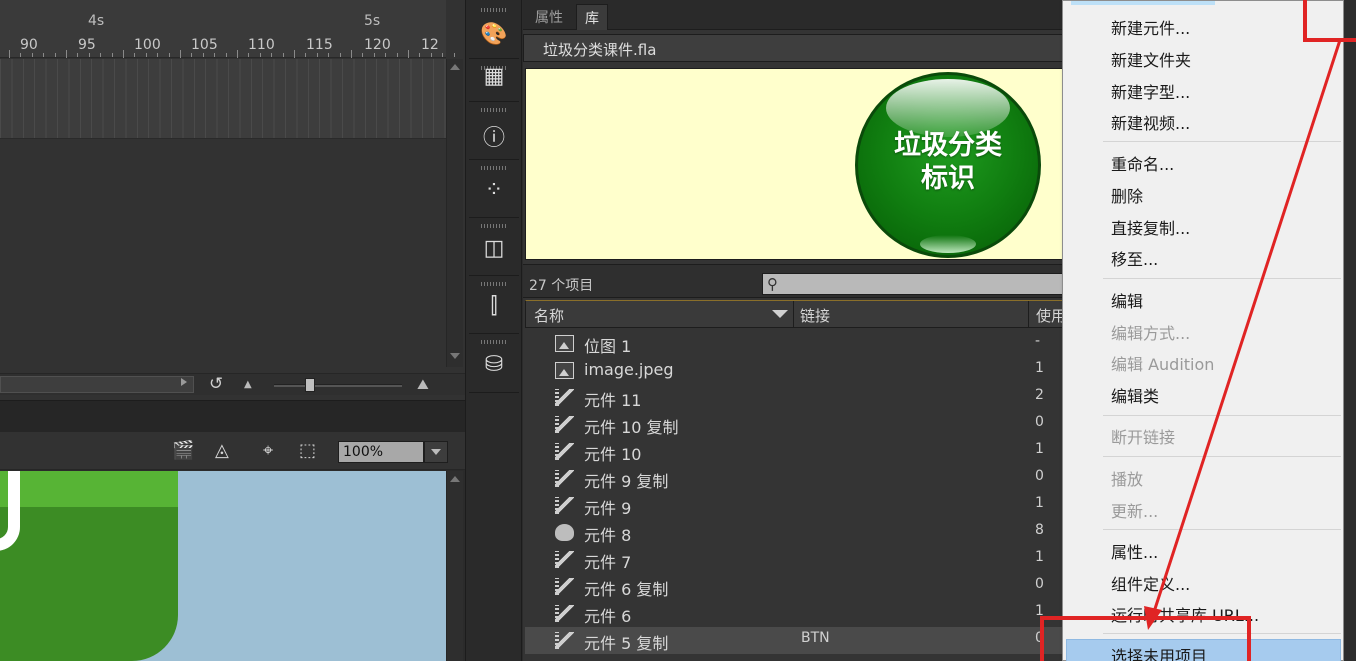 The image size is (1356, 661). I want to click on tab-properties: 属性, so click(549, 17).